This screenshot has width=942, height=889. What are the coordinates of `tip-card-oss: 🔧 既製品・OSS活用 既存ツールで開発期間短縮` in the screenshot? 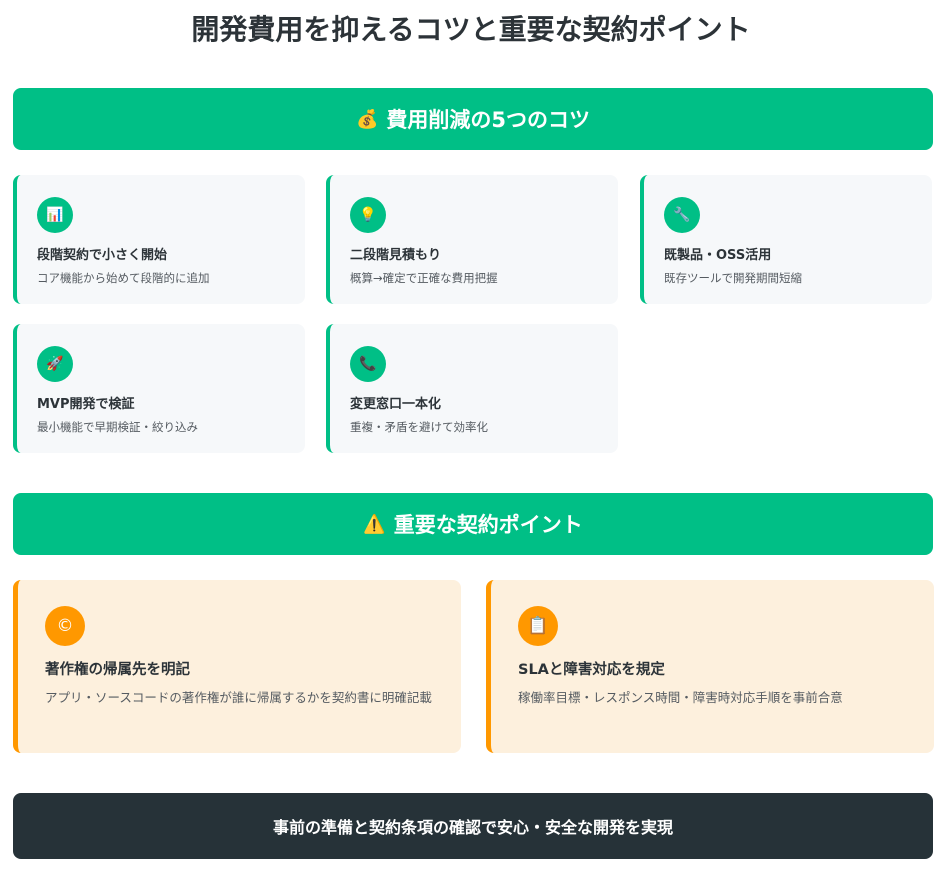 It's located at (786, 239).